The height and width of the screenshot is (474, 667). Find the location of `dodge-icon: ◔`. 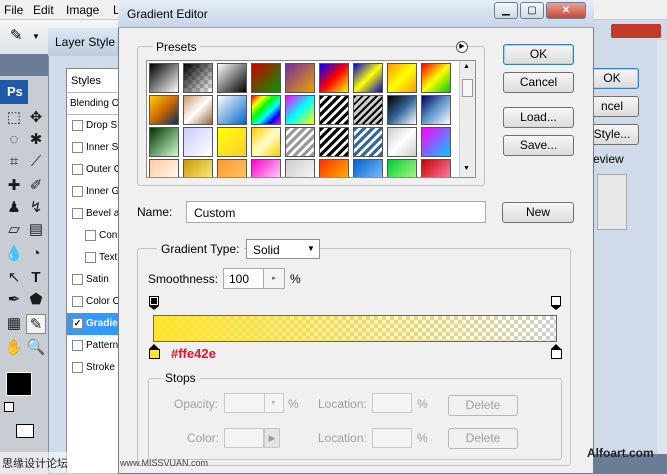

dodge-icon: ◔ is located at coordinates (36, 254).